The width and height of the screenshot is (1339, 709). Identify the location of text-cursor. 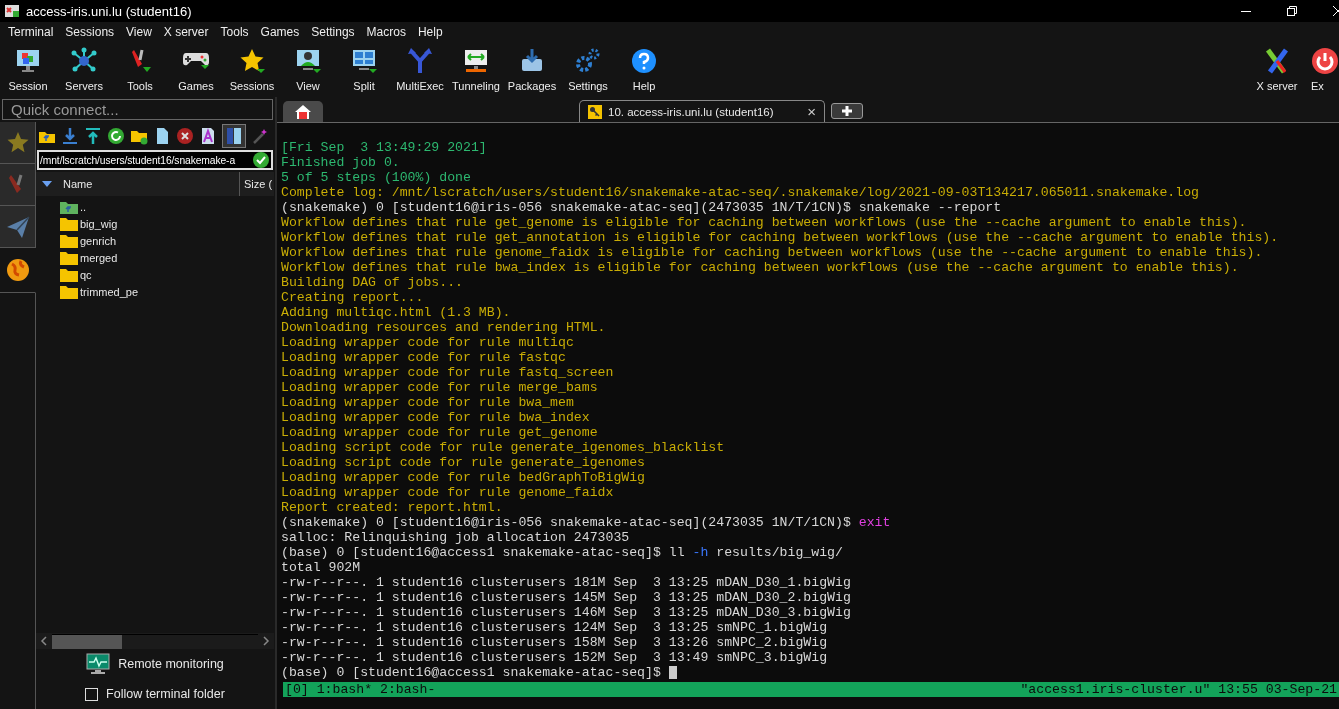
(672, 672).